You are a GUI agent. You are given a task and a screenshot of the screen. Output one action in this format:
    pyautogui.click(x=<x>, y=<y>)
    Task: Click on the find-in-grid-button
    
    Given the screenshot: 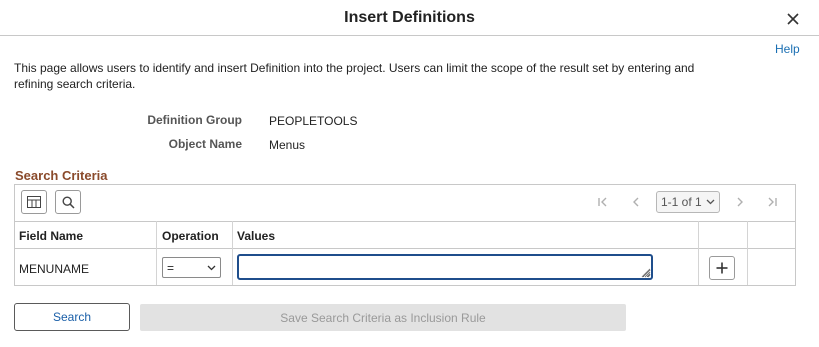 What is the action you would take?
    pyautogui.click(x=68, y=202)
    